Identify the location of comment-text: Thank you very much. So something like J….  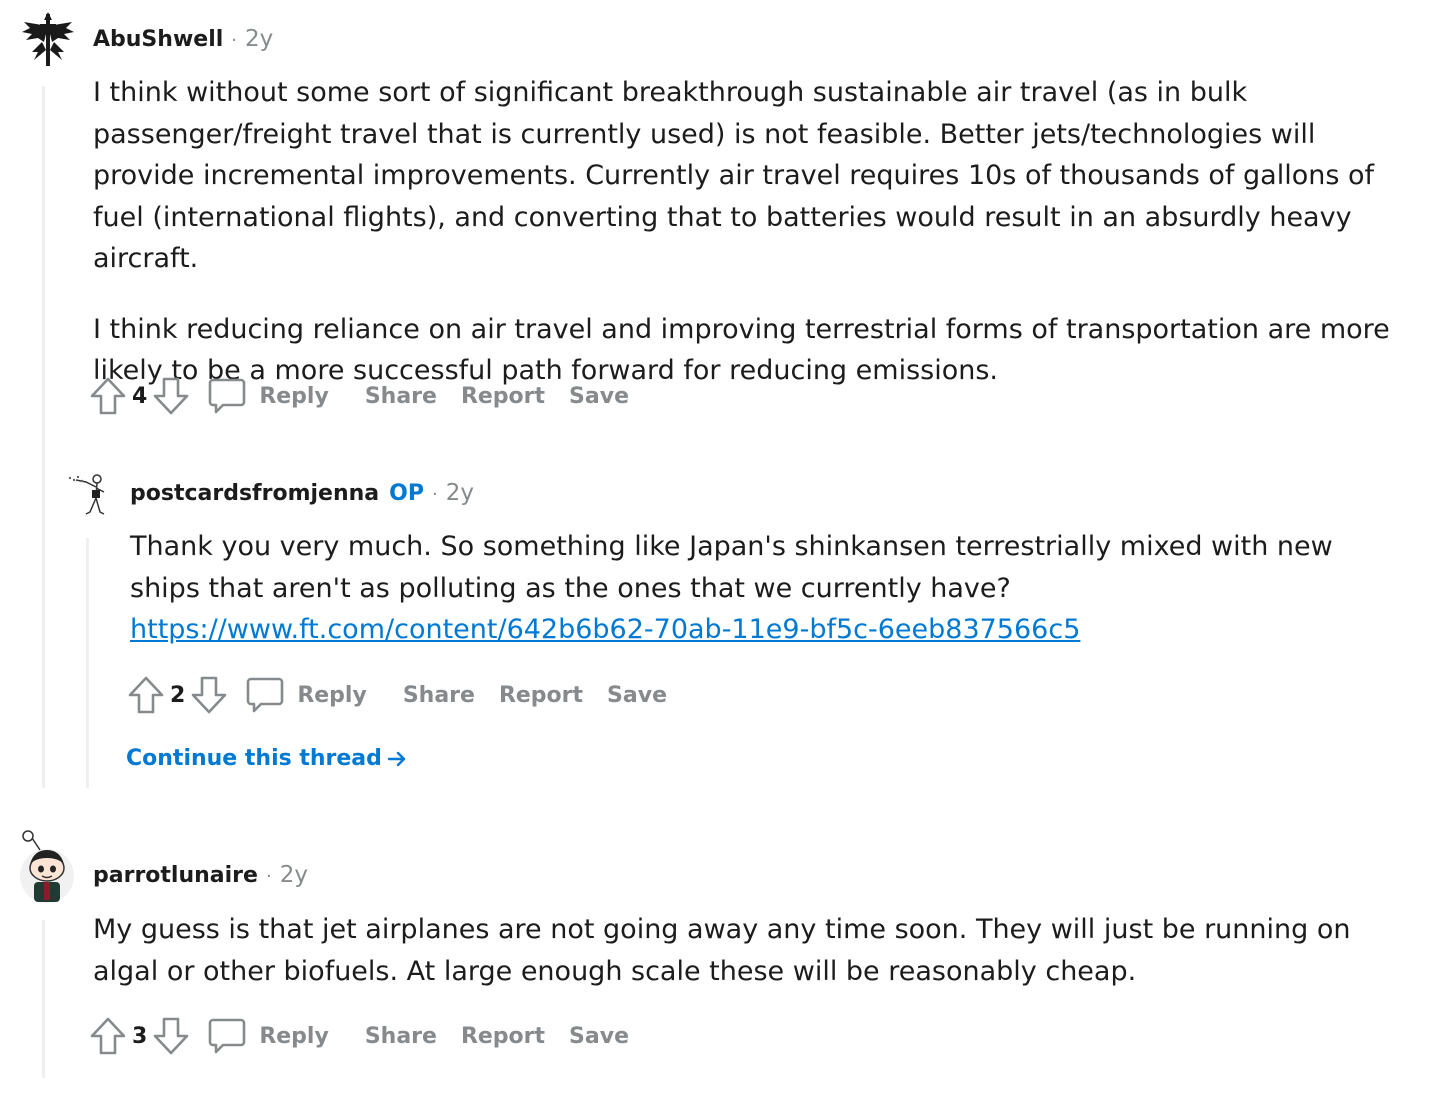
(731, 567).